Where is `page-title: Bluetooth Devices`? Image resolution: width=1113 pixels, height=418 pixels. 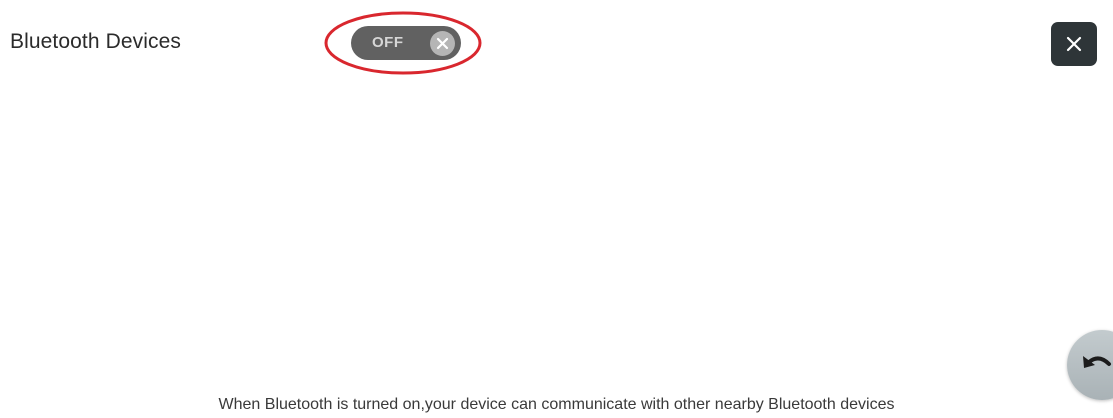 page-title: Bluetooth Devices is located at coordinates (95, 41).